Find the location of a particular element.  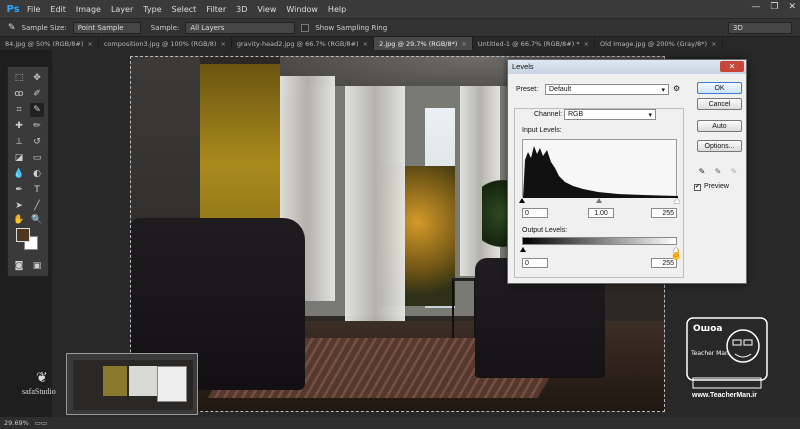

input-white-field: 255 is located at coordinates (664, 213).